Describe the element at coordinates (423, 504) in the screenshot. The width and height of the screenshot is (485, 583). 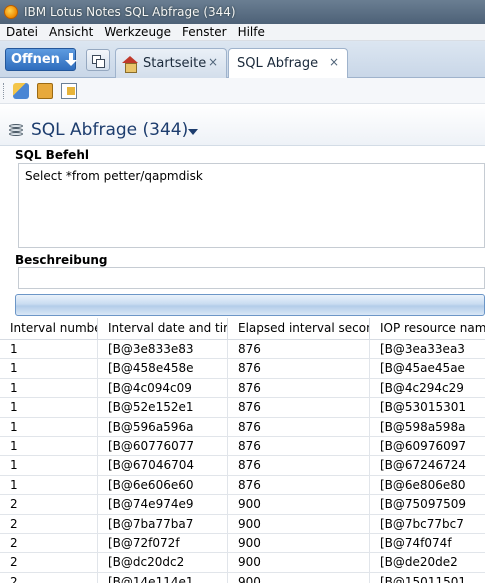
I see `table-cell: [B@75097509` at that location.